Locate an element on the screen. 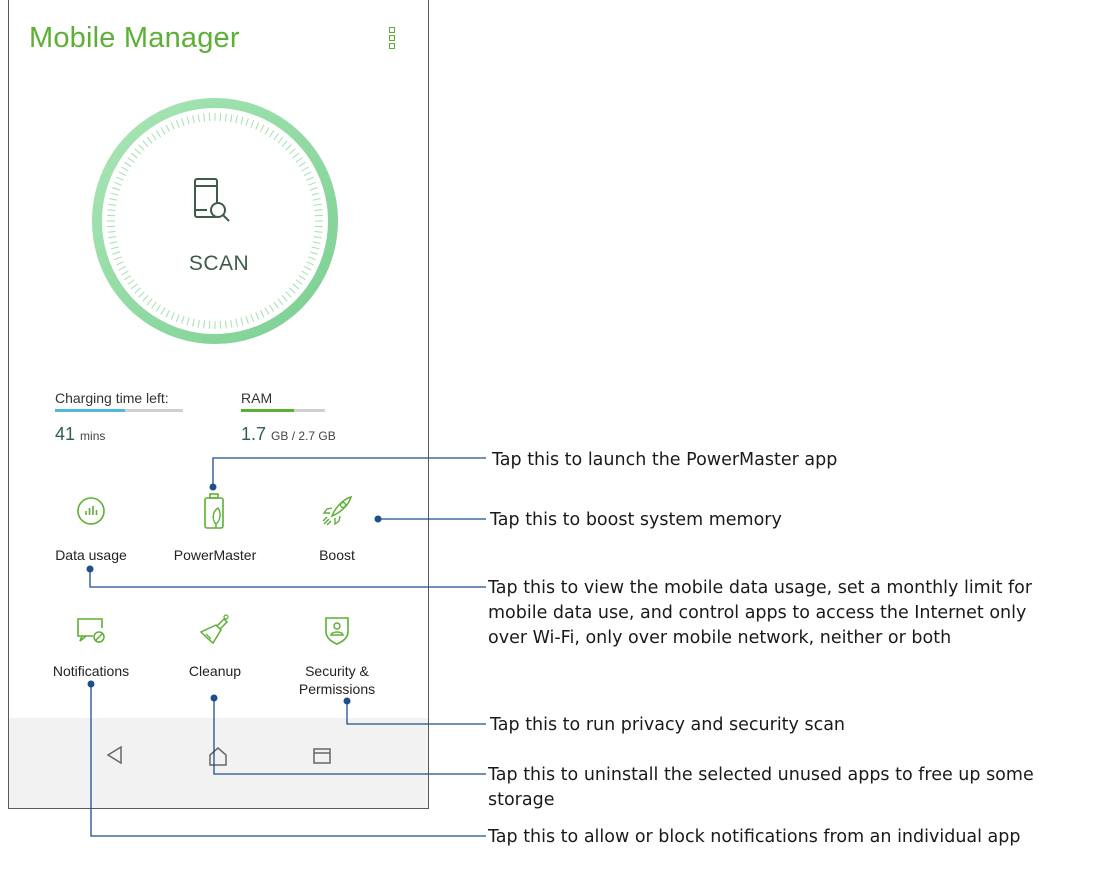 The height and width of the screenshot is (883, 1110). callout-dot-notifications is located at coordinates (91, 684).